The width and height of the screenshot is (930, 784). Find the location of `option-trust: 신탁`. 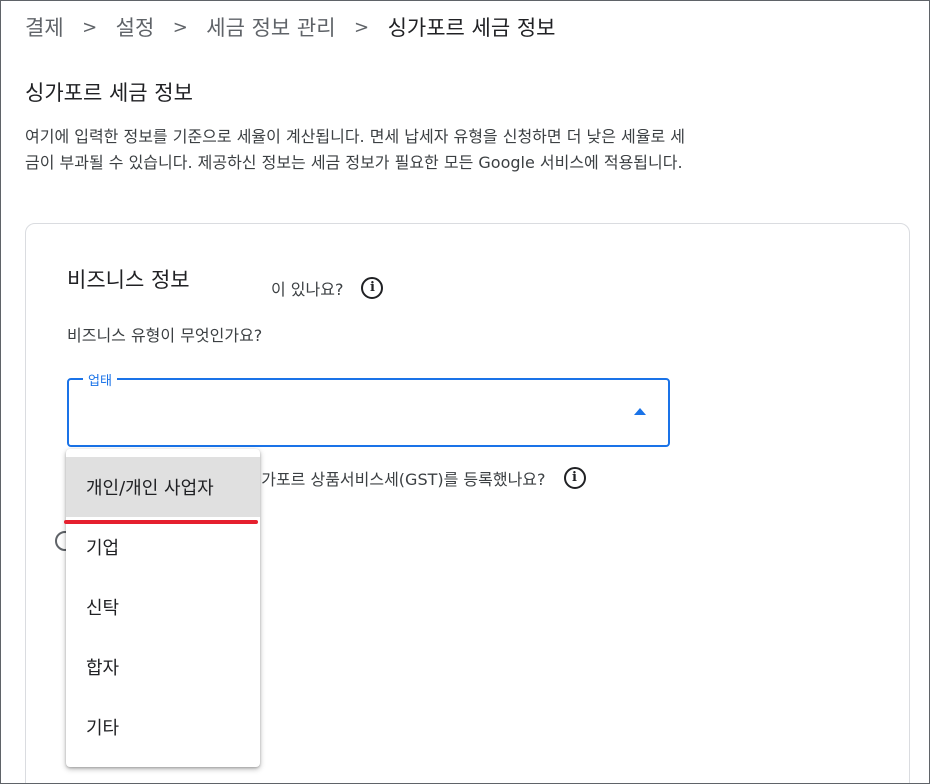

option-trust: 신탁 is located at coordinates (163, 607).